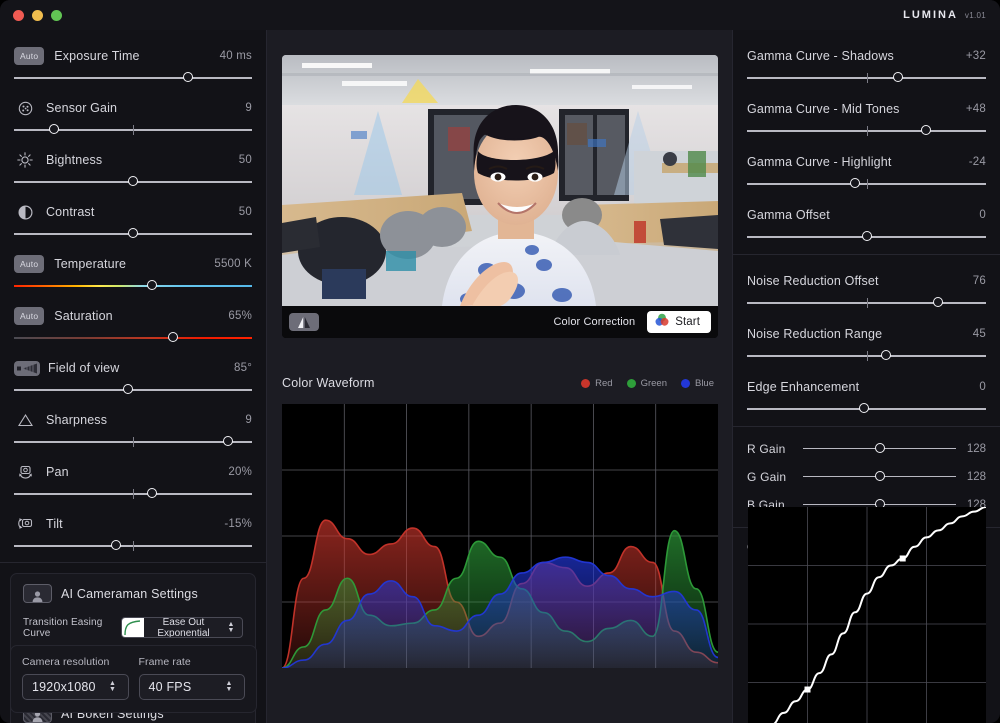 Image resolution: width=1000 pixels, height=723 pixels. What do you see at coordinates (133, 264) in the screenshot?
I see `camera-control-4-header: Auto Temperature 5500 K` at bounding box center [133, 264].